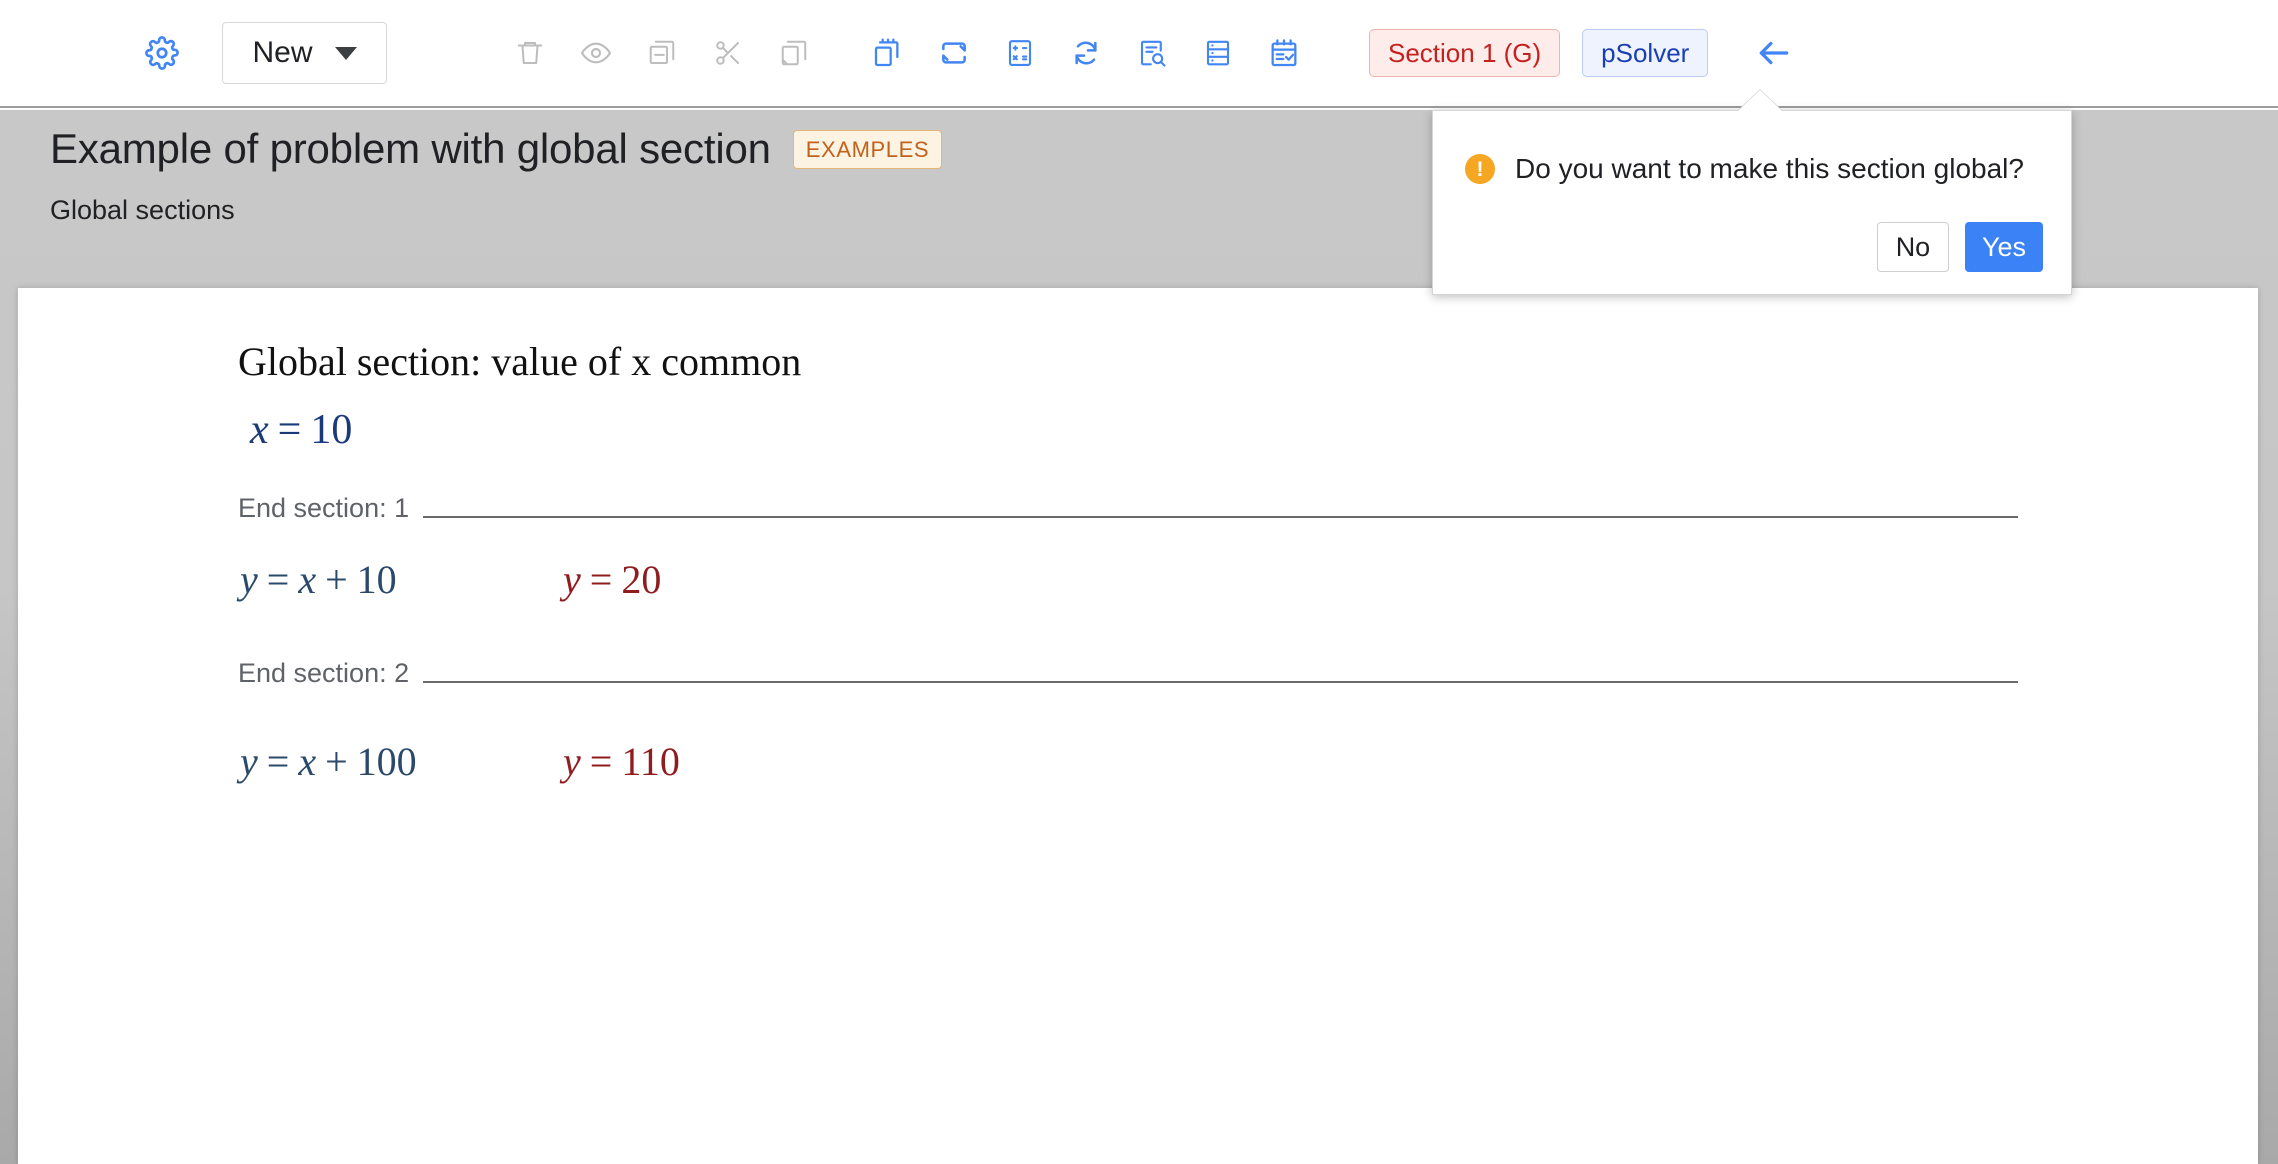  What do you see at coordinates (249, 579) in the screenshot?
I see `equation-1-left-lhs: y` at bounding box center [249, 579].